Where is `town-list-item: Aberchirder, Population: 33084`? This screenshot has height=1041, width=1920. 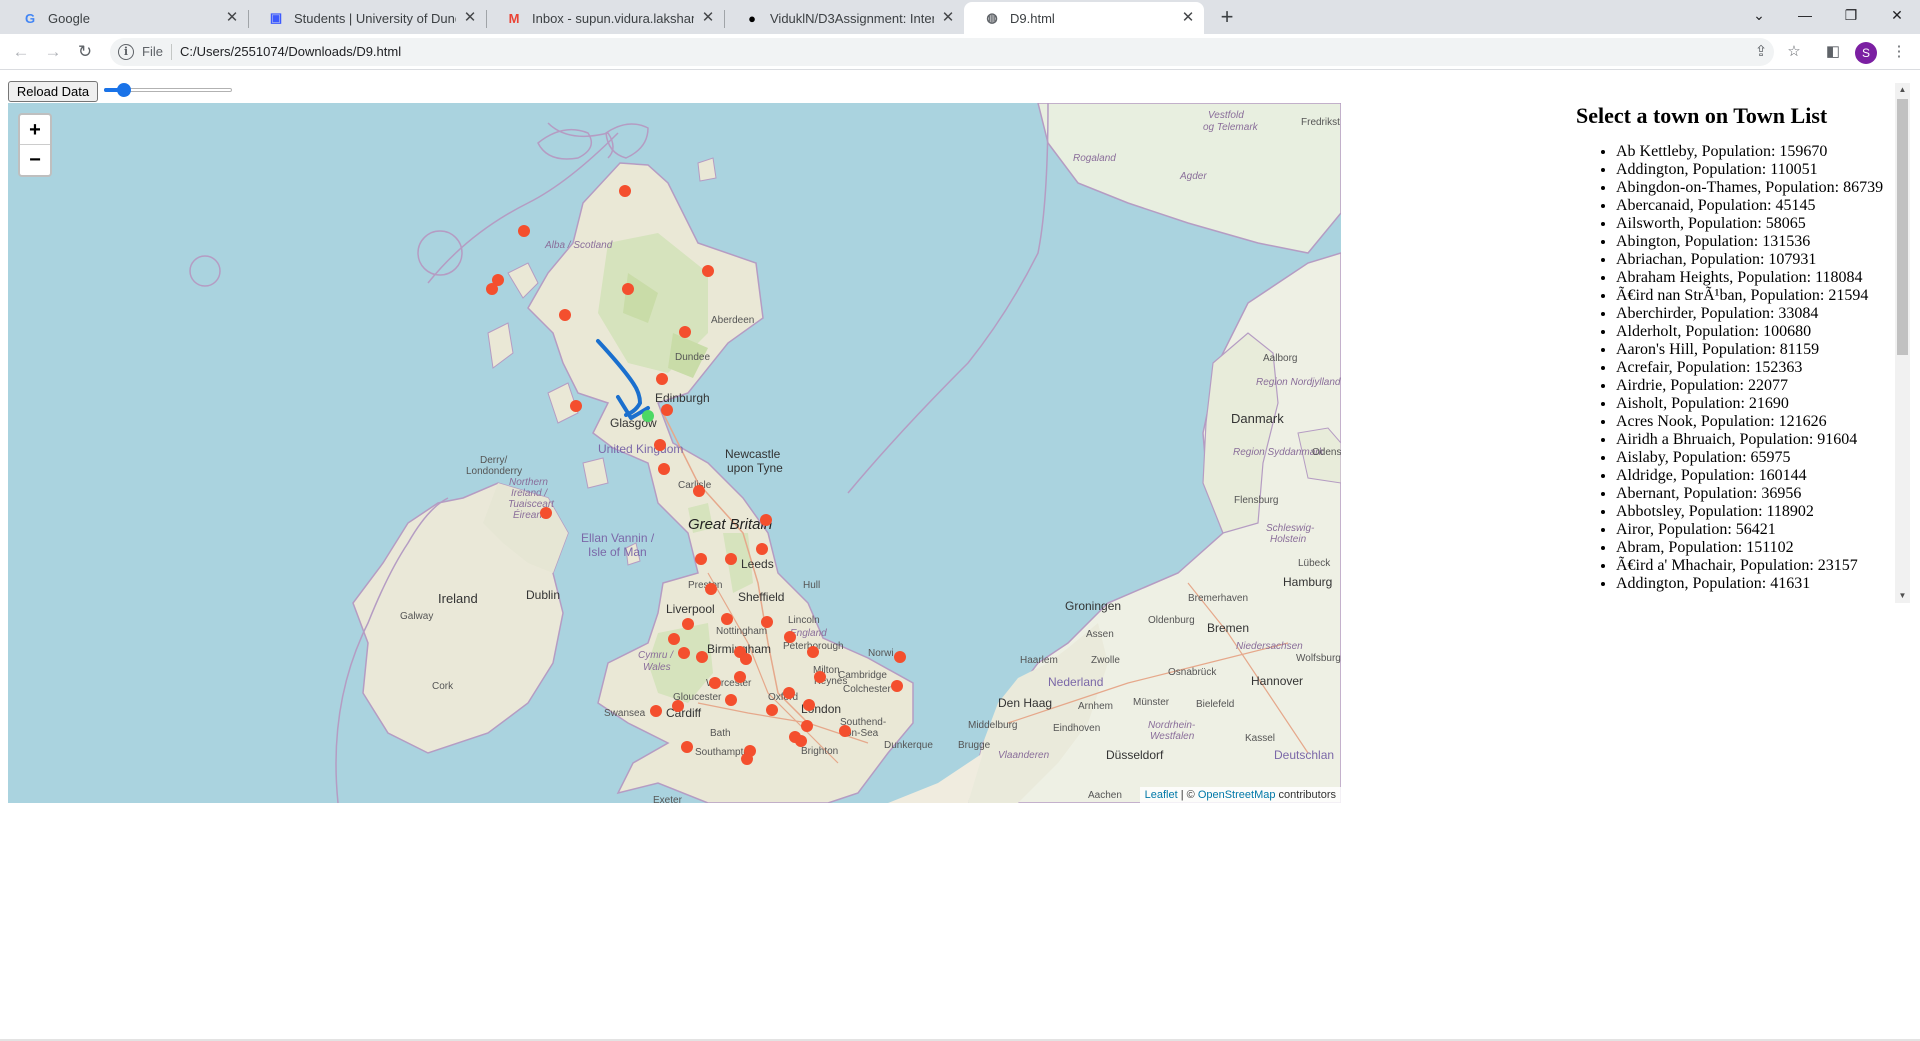 town-list-item: Aberchirder, Population: 33084 is located at coordinates (1757, 314).